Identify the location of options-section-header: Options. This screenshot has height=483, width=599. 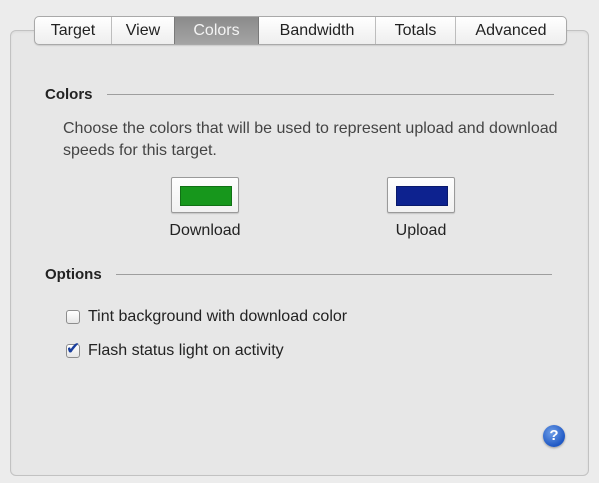
(298, 274).